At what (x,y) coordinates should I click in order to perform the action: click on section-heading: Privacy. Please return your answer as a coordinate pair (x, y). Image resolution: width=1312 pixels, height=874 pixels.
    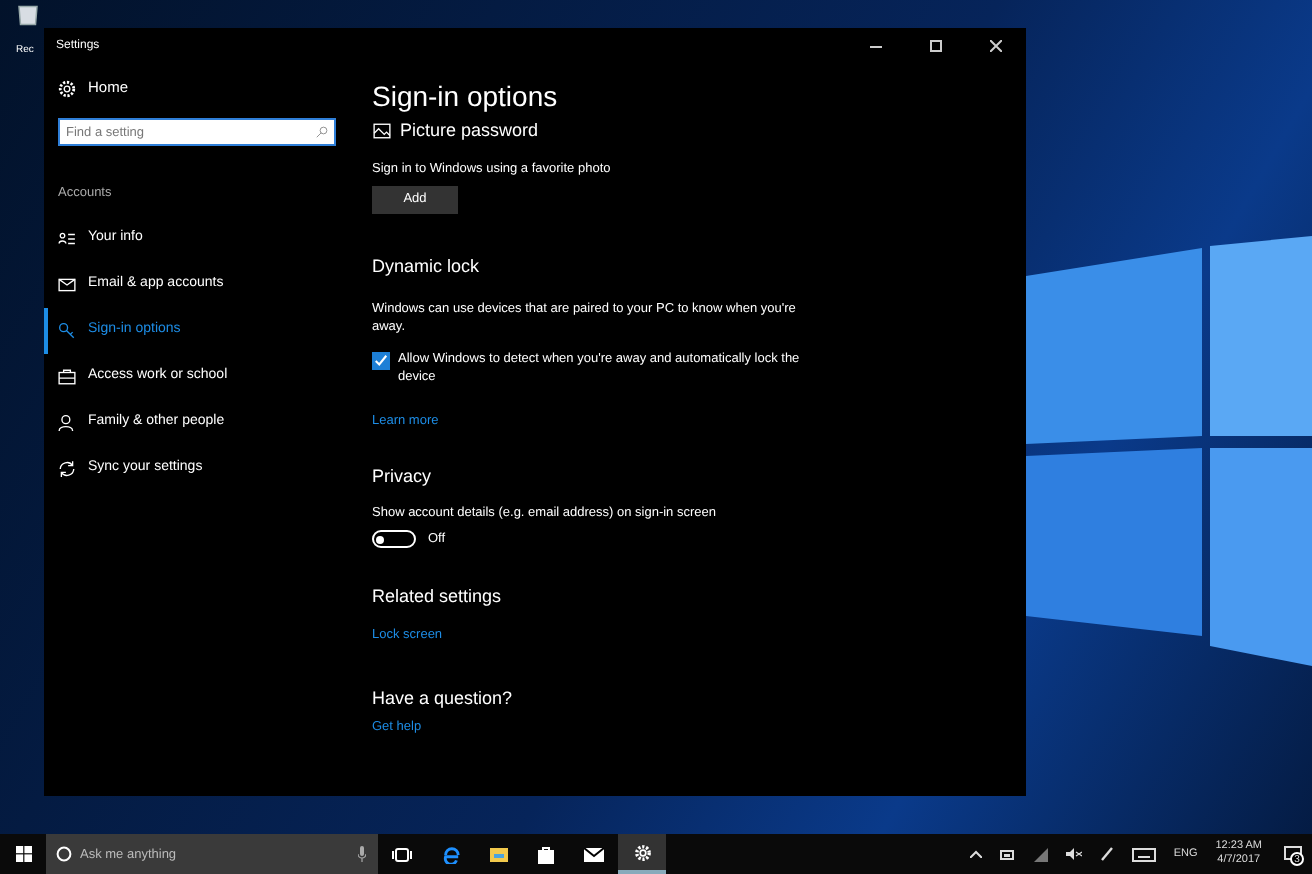
    Looking at the image, I should click on (403, 476).